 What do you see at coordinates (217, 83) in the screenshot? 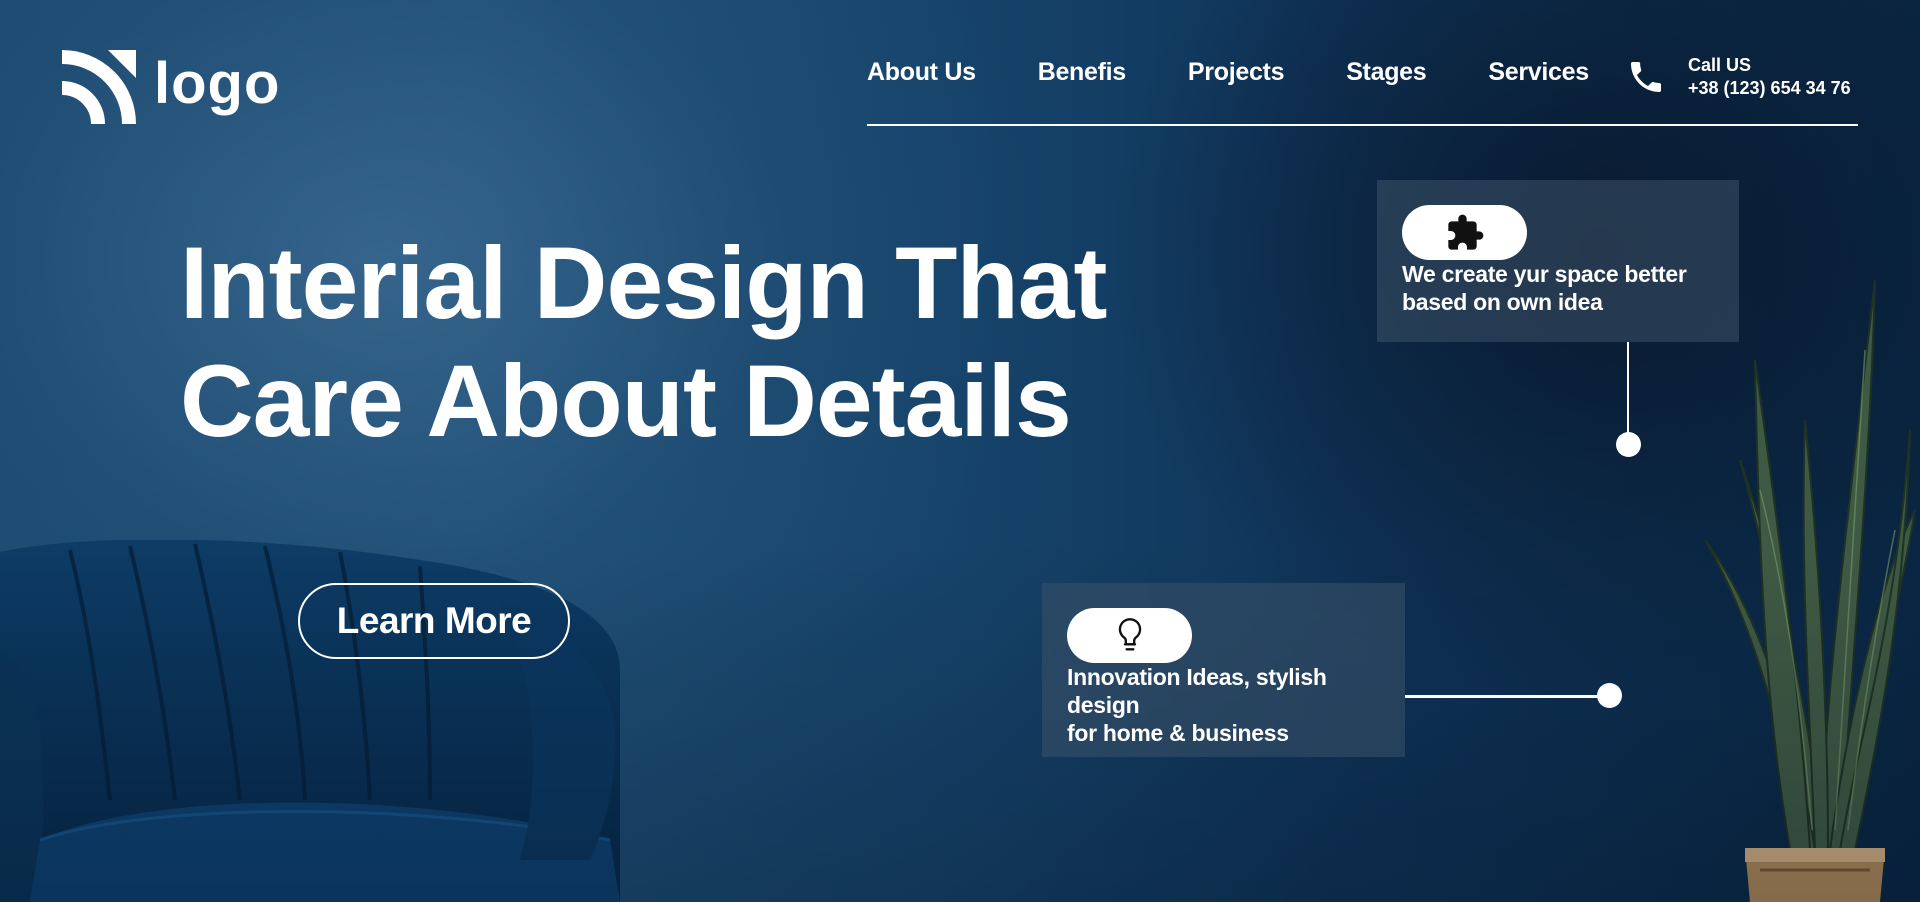
I see `logo-text: logo` at bounding box center [217, 83].